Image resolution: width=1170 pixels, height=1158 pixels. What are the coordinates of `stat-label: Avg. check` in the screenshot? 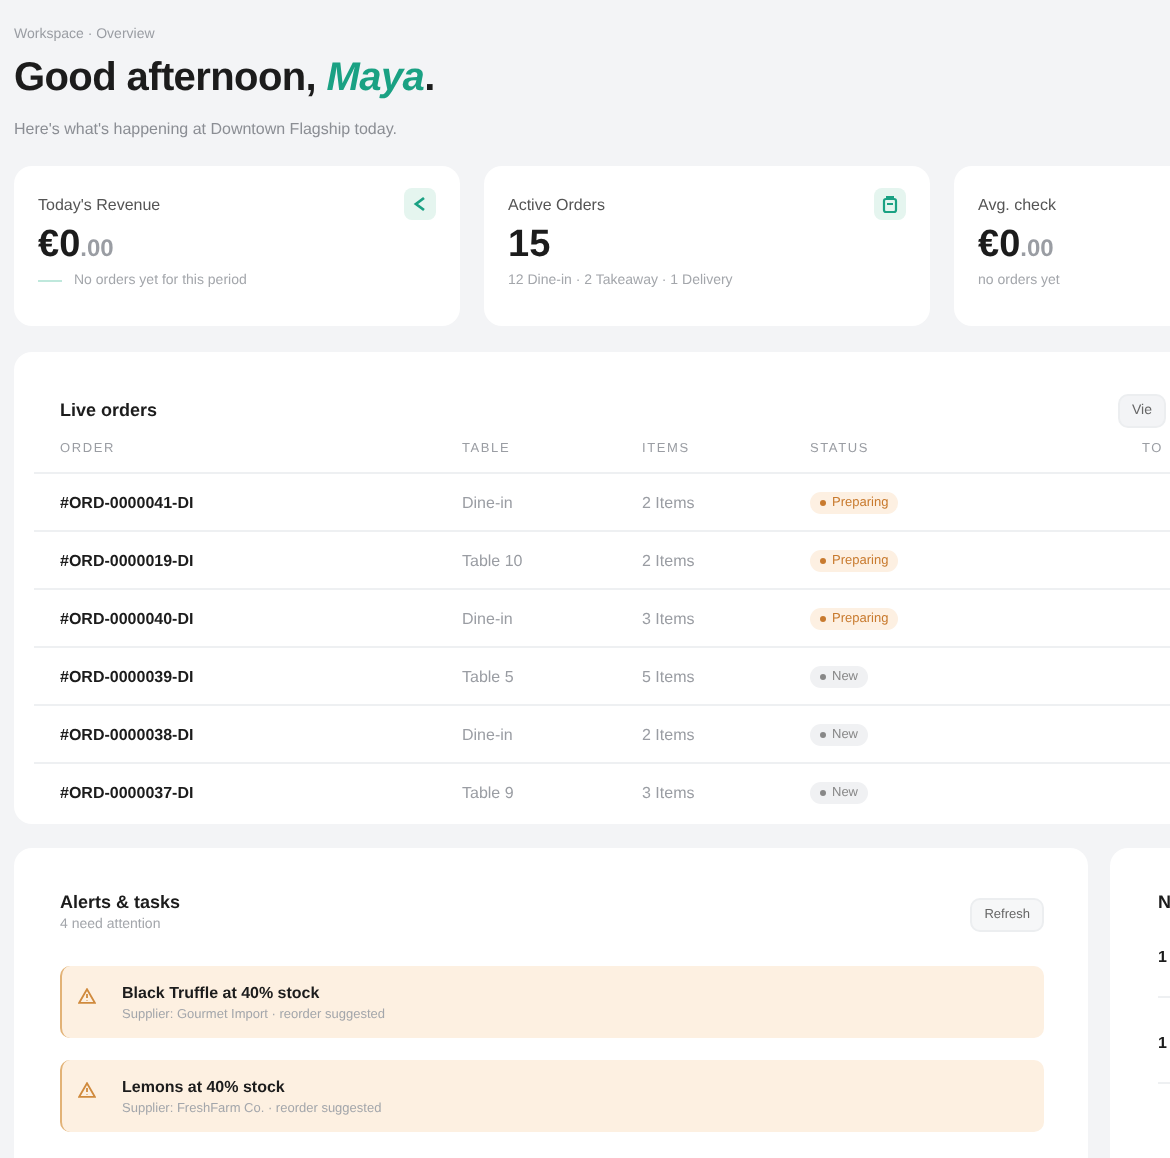 It's located at (1017, 204).